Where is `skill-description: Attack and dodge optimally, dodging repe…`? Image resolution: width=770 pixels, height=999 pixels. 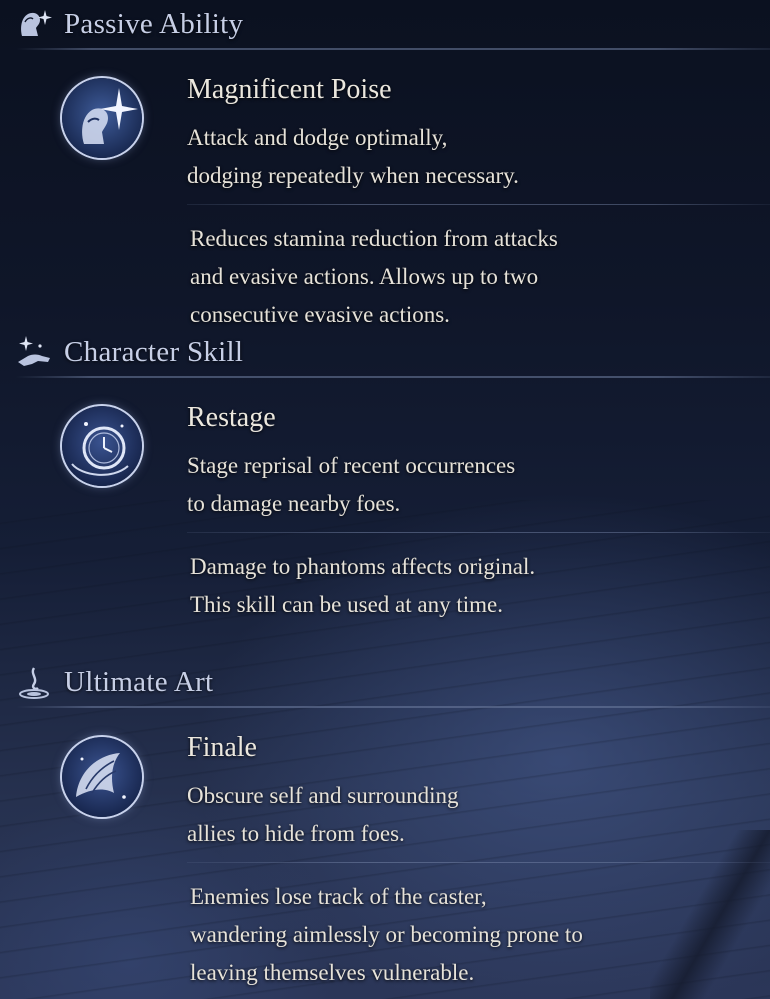 skill-description: Attack and dodge optimally, dodging repe… is located at coordinates (353, 157).